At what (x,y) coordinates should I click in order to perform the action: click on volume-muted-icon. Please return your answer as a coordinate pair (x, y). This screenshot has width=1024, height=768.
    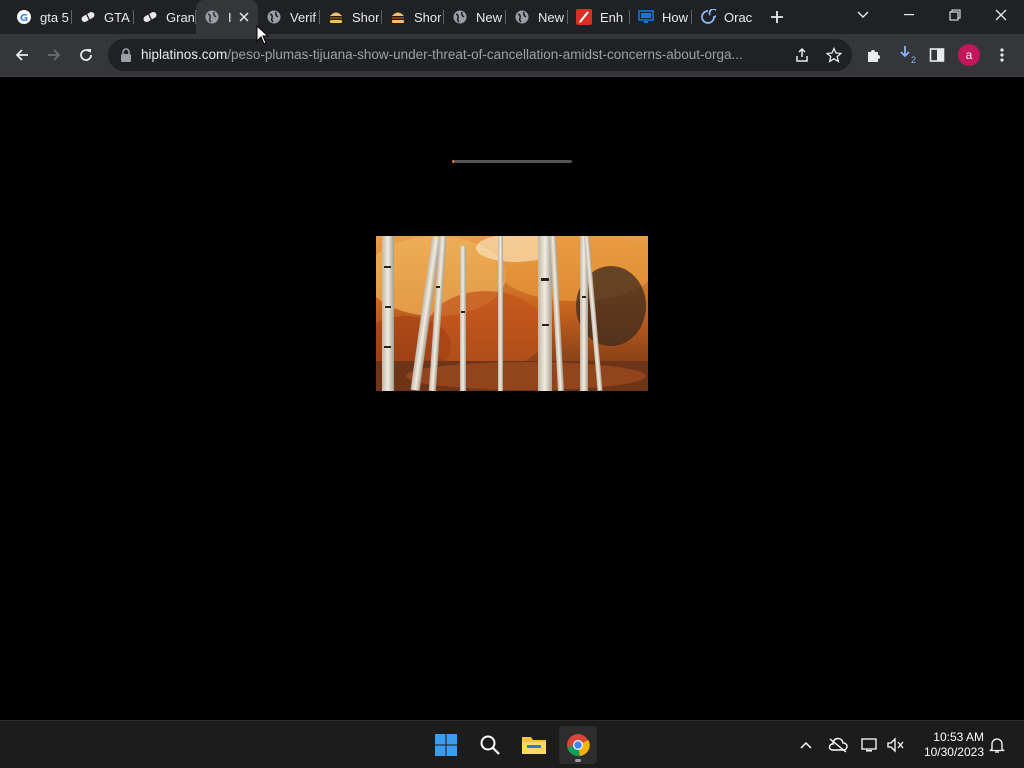
    Looking at the image, I should click on (895, 745).